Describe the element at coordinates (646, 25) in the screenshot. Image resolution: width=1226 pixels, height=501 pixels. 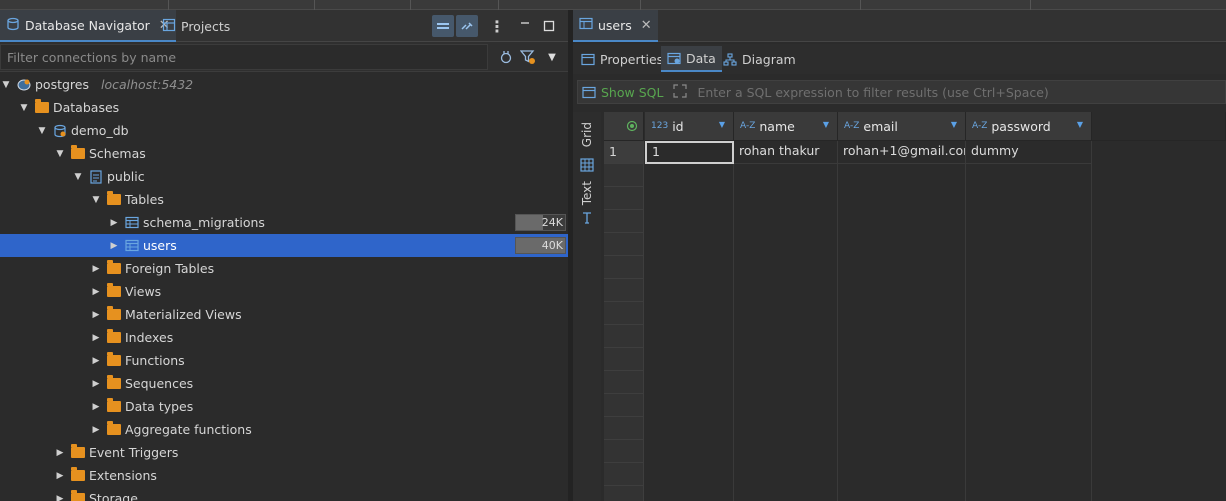
I see `close-icon: ✕` at that location.